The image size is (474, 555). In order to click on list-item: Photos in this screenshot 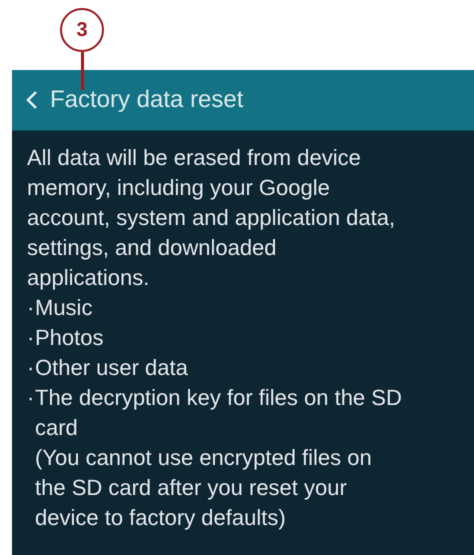, I will do `click(69, 338)`.